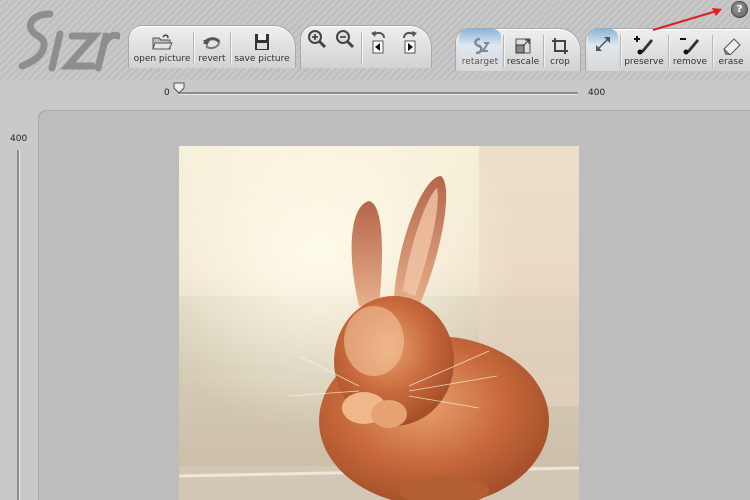 Image resolution: width=750 pixels, height=500 pixels. I want to click on resize-arrows-icon, so click(603, 44).